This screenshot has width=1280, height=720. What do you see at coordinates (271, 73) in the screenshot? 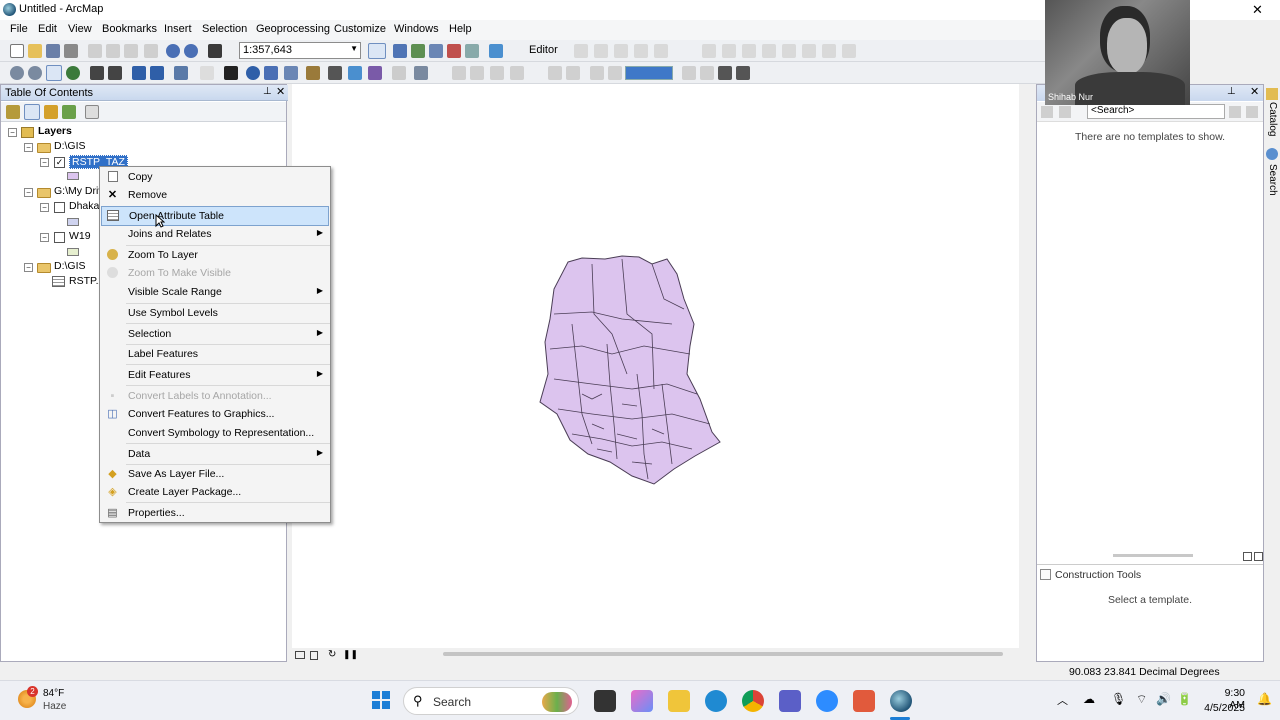
I see `hyperlink-icon` at bounding box center [271, 73].